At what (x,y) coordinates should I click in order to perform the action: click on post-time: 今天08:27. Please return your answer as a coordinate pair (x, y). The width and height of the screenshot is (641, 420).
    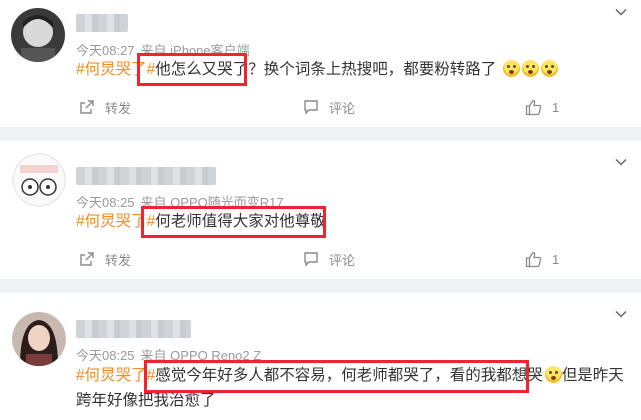
    Looking at the image, I should click on (105, 50).